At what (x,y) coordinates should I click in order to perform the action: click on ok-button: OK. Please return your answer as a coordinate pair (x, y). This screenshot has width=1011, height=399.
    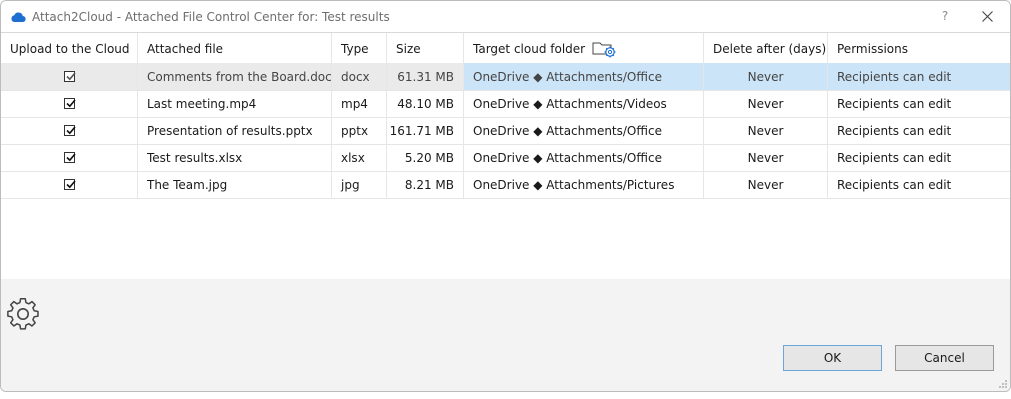
    Looking at the image, I should click on (832, 358).